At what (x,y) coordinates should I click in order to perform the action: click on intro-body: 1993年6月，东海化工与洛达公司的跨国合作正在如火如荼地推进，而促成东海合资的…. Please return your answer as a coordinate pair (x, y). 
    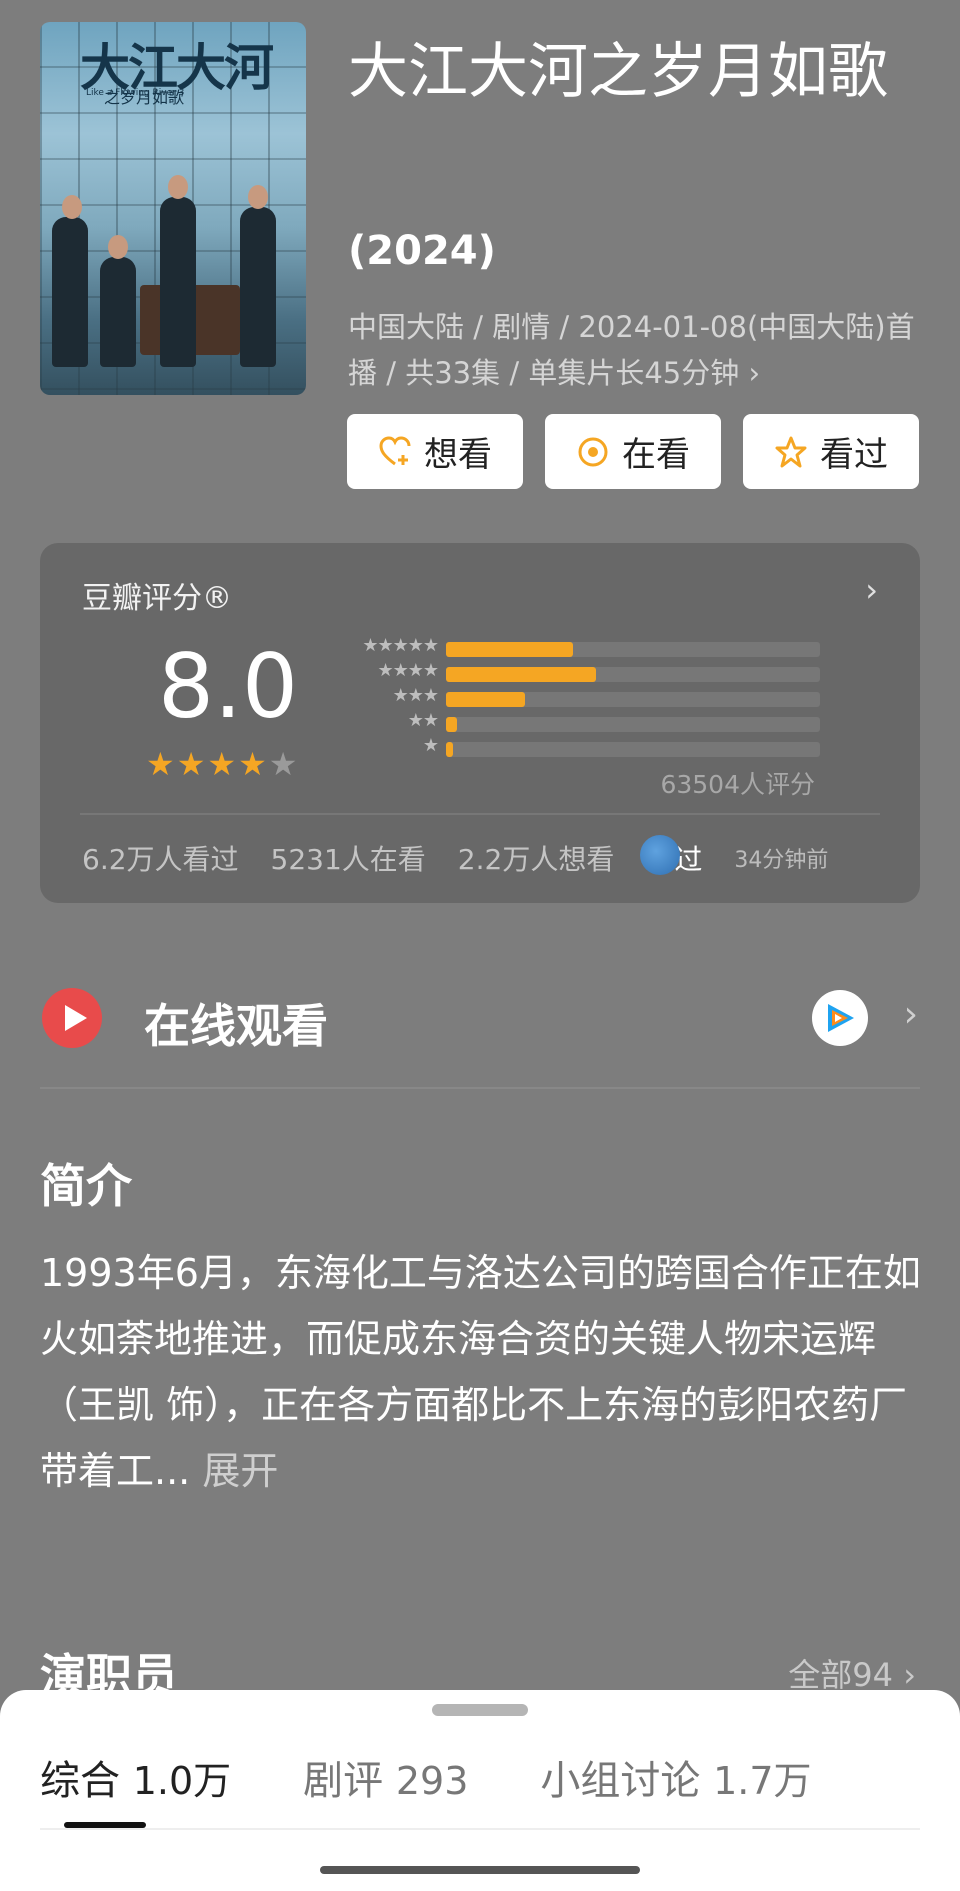
    Looking at the image, I should click on (480, 1372).